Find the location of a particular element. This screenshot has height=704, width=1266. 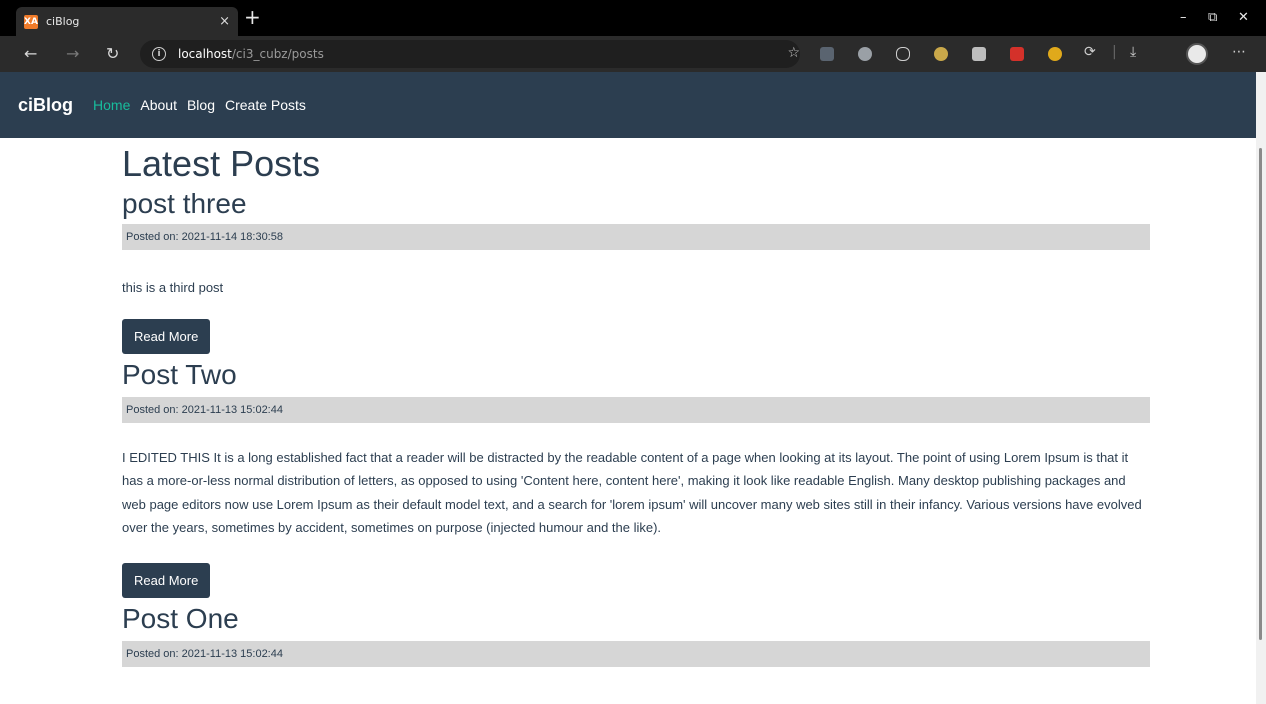

extension-mouse-icon is located at coordinates (903, 54).